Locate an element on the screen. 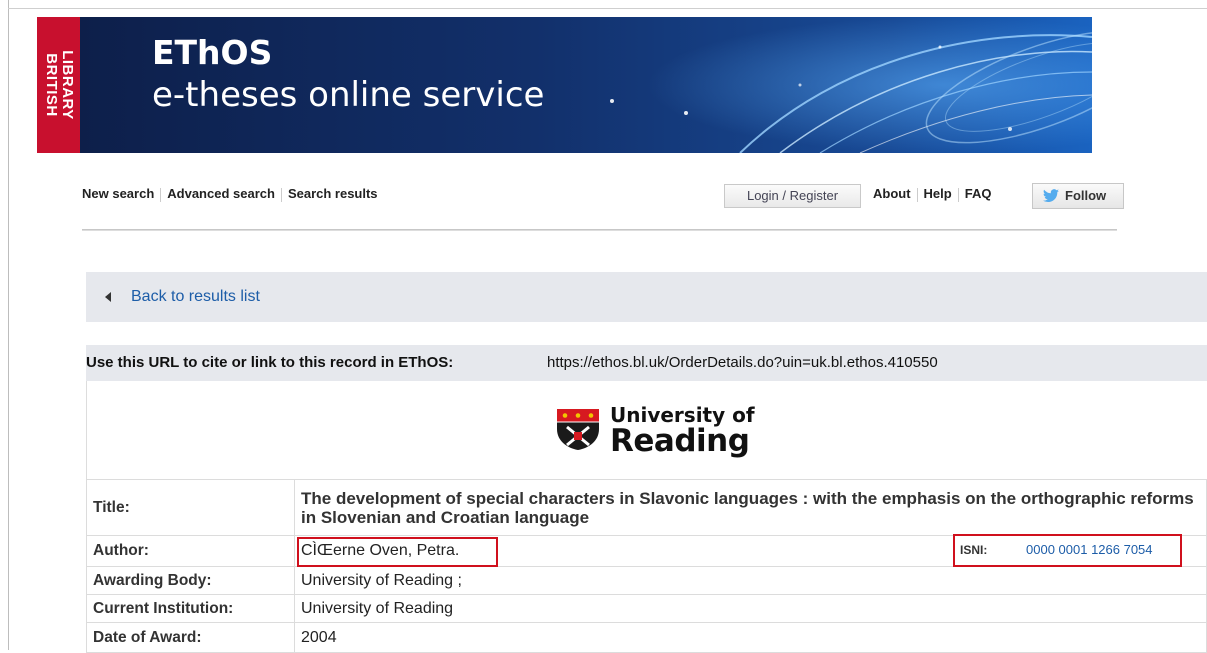  institution-logo-panel: University of Reading is located at coordinates (646, 430).